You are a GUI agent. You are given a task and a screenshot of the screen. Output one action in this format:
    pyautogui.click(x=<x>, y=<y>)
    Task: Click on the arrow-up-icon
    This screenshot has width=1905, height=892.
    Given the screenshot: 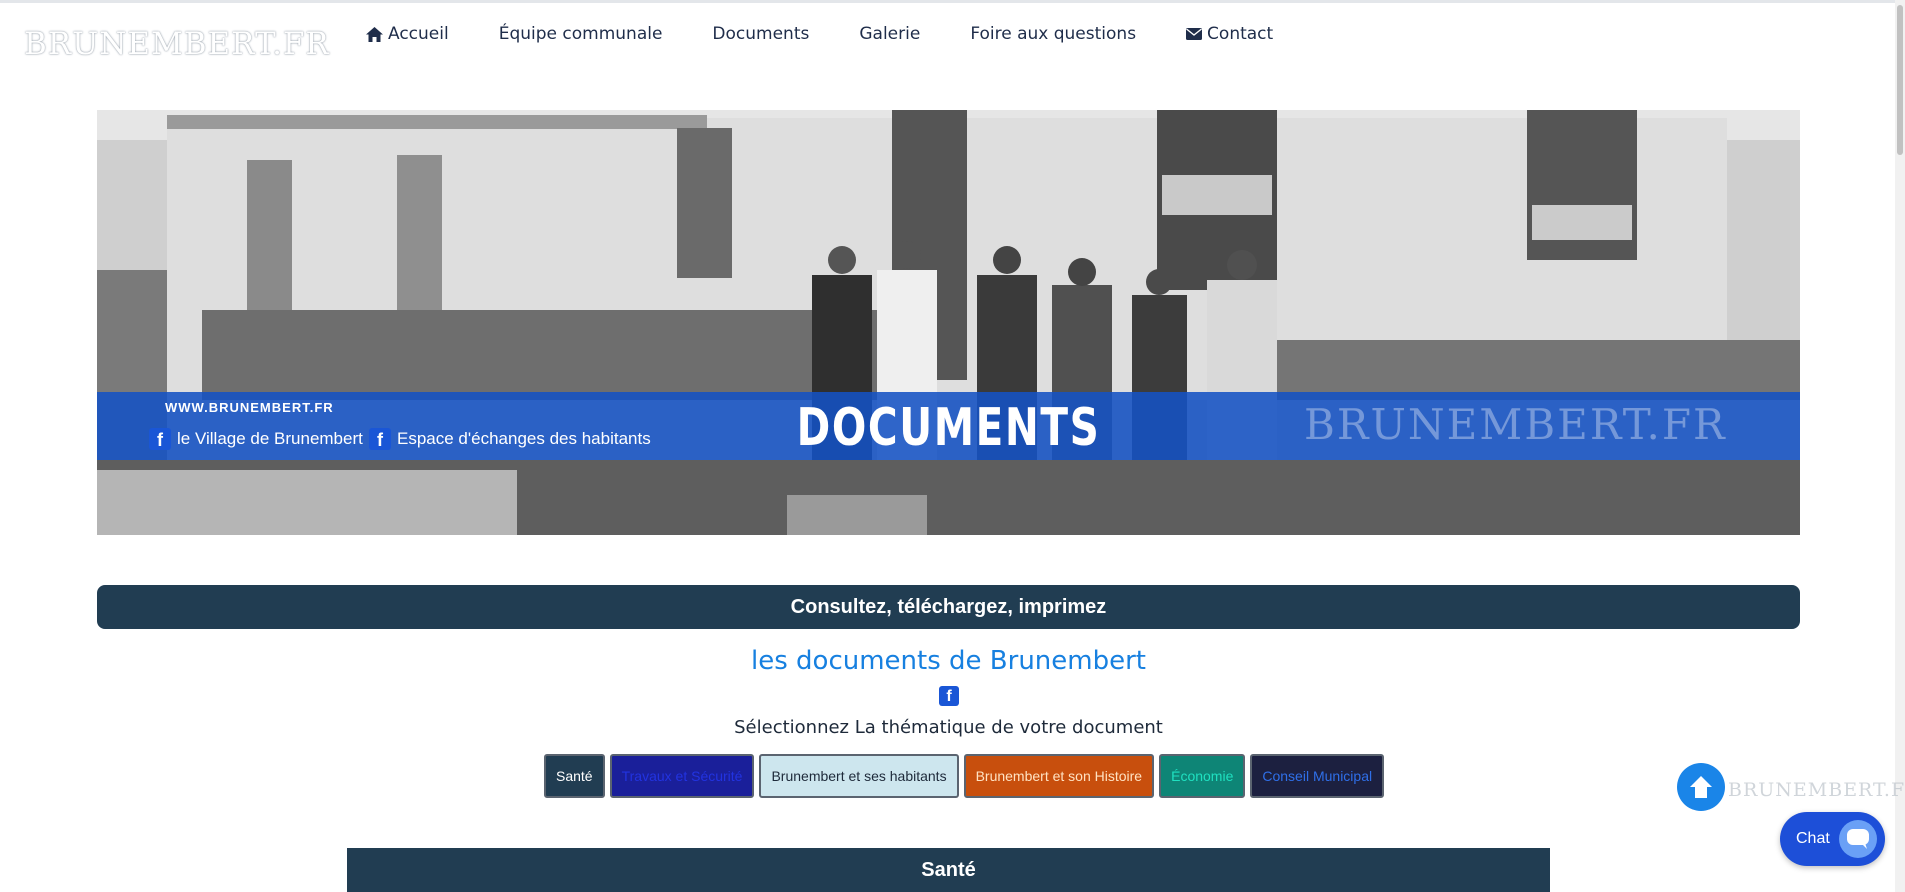 What is the action you would take?
    pyautogui.click(x=1701, y=787)
    